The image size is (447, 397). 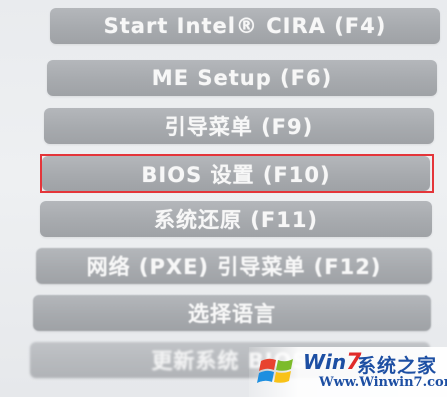 I want to click on windows-logo-icon, so click(x=275, y=370).